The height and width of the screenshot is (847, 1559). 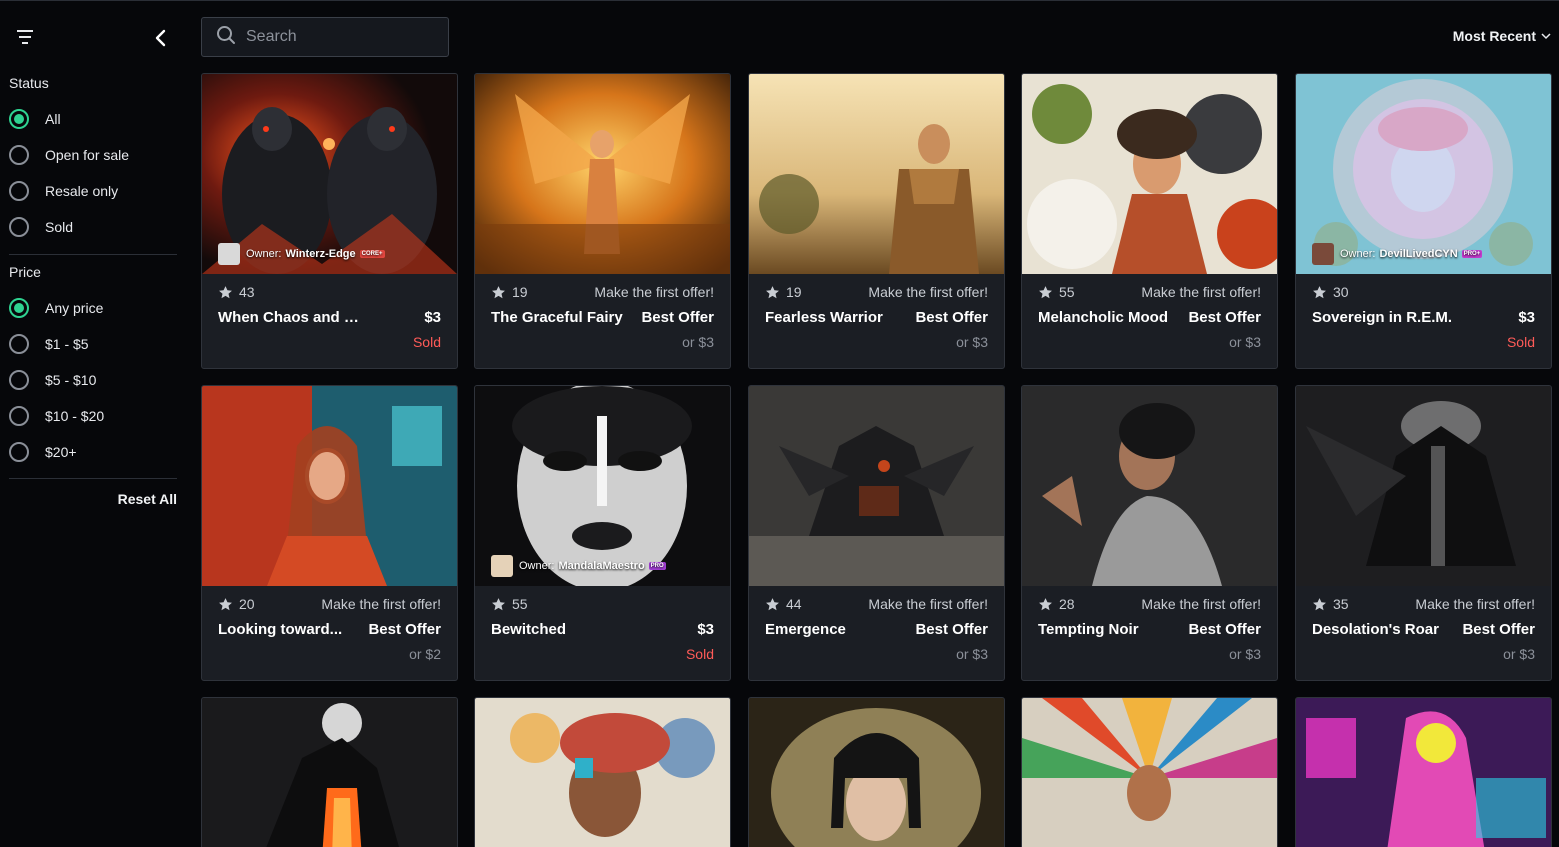 I want to click on avatar, so click(x=229, y=254).